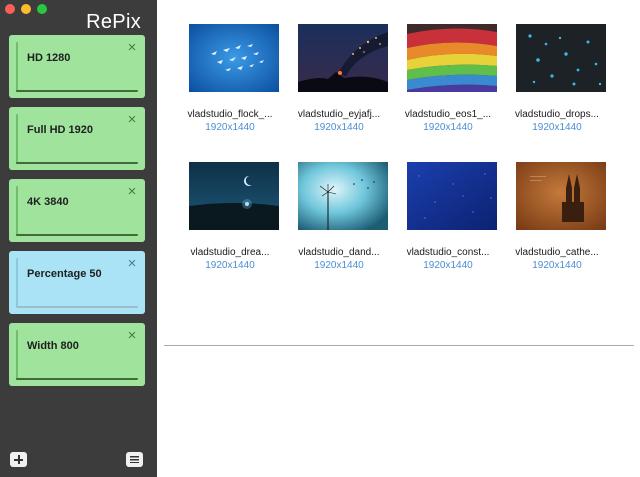 Image resolution: width=640 pixels, height=477 pixels. I want to click on preset-label: Percentage 50, so click(64, 274).